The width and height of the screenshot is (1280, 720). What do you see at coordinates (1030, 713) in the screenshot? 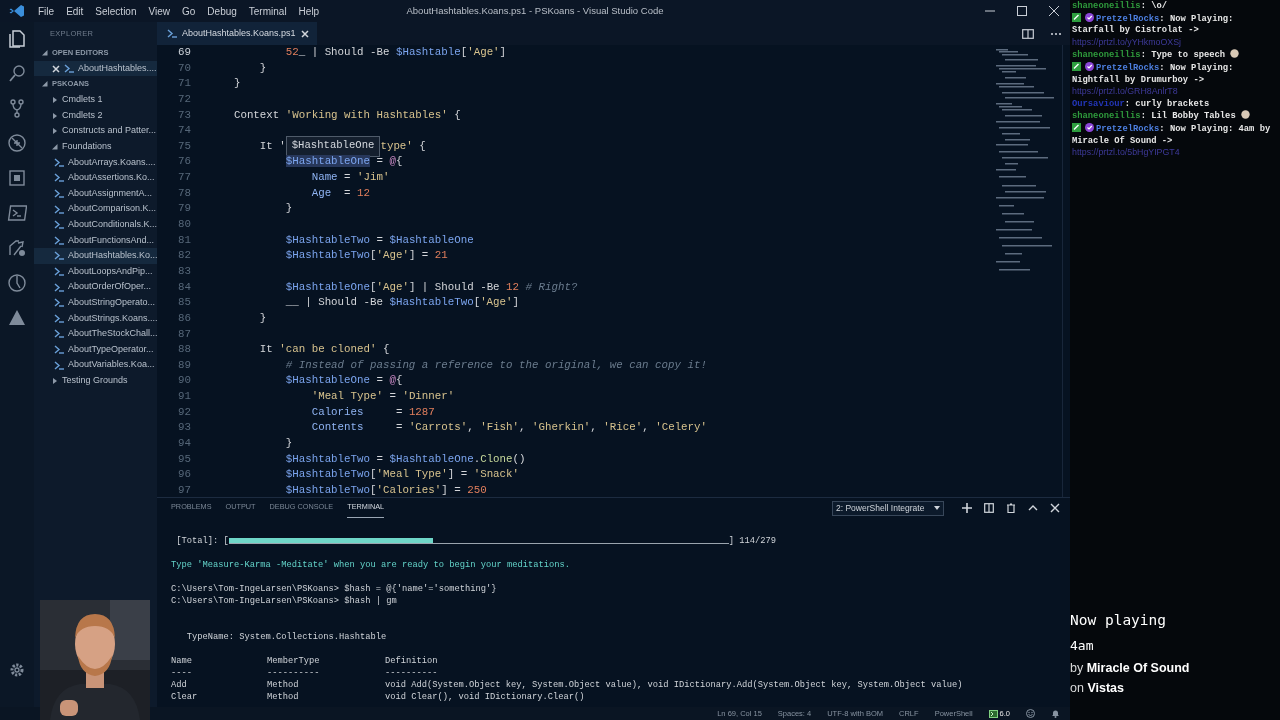
I see `smiley-icon` at bounding box center [1030, 713].